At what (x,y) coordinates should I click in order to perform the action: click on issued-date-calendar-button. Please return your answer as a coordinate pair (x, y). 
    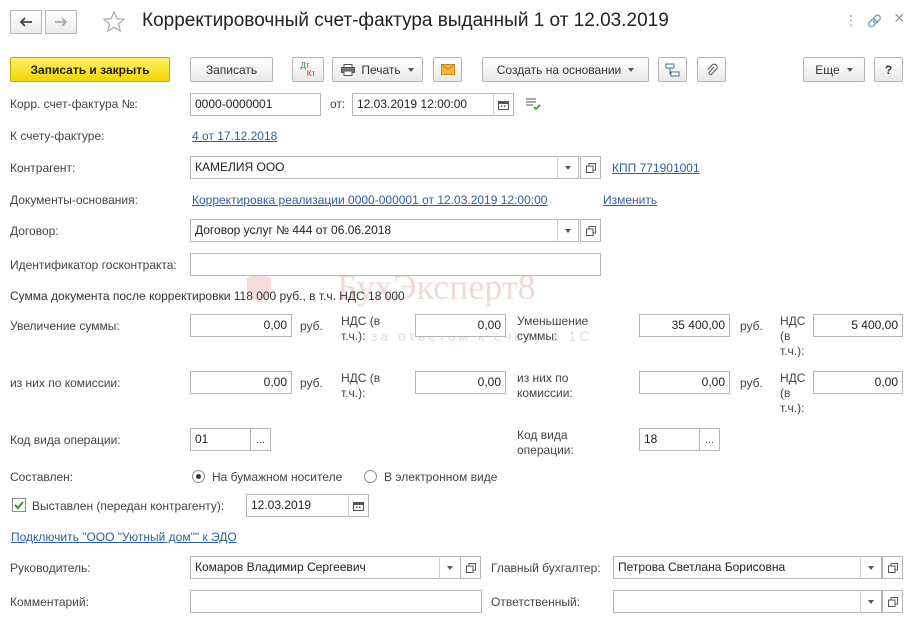
    Looking at the image, I should click on (358, 505).